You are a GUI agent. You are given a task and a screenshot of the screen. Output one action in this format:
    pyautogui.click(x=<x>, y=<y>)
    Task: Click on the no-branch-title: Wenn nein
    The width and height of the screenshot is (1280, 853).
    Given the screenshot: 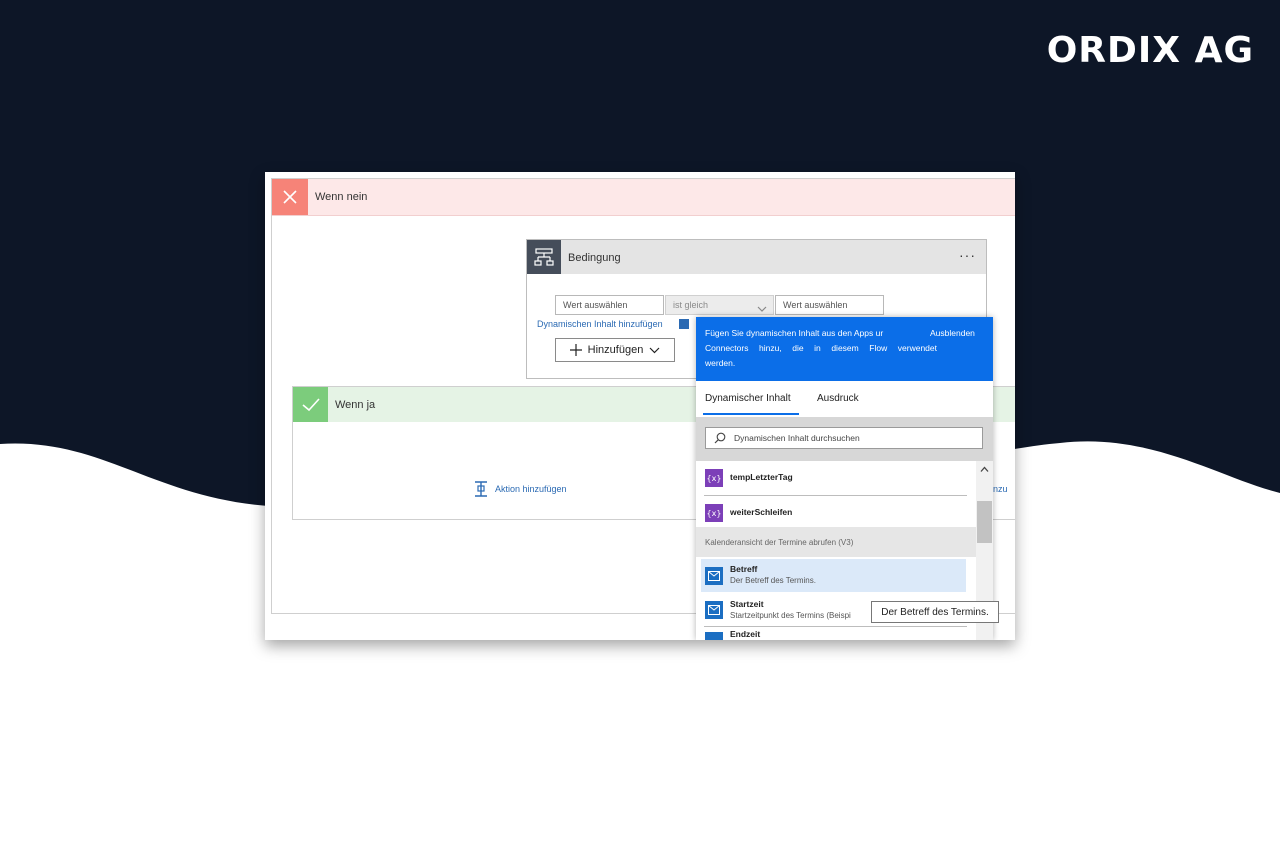 What is the action you would take?
    pyautogui.click(x=341, y=197)
    